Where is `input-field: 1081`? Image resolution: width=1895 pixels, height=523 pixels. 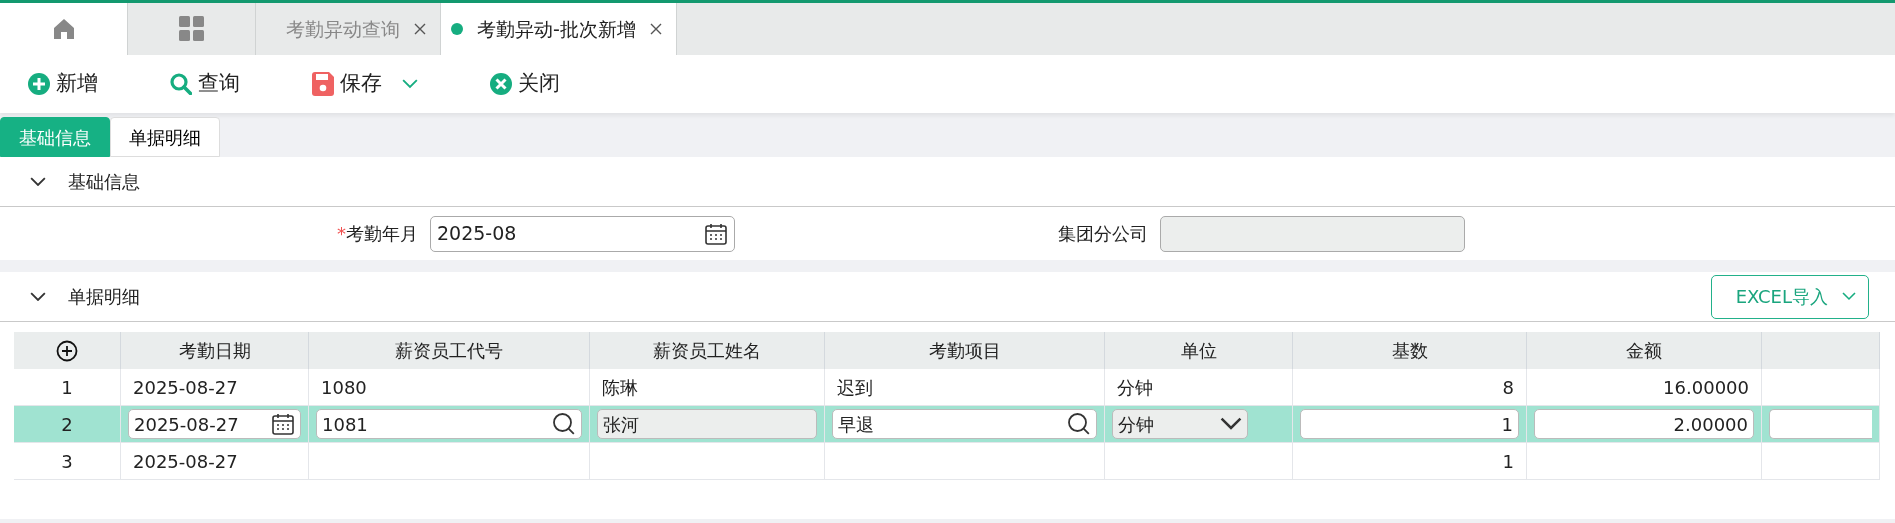 input-field: 1081 is located at coordinates (449, 424).